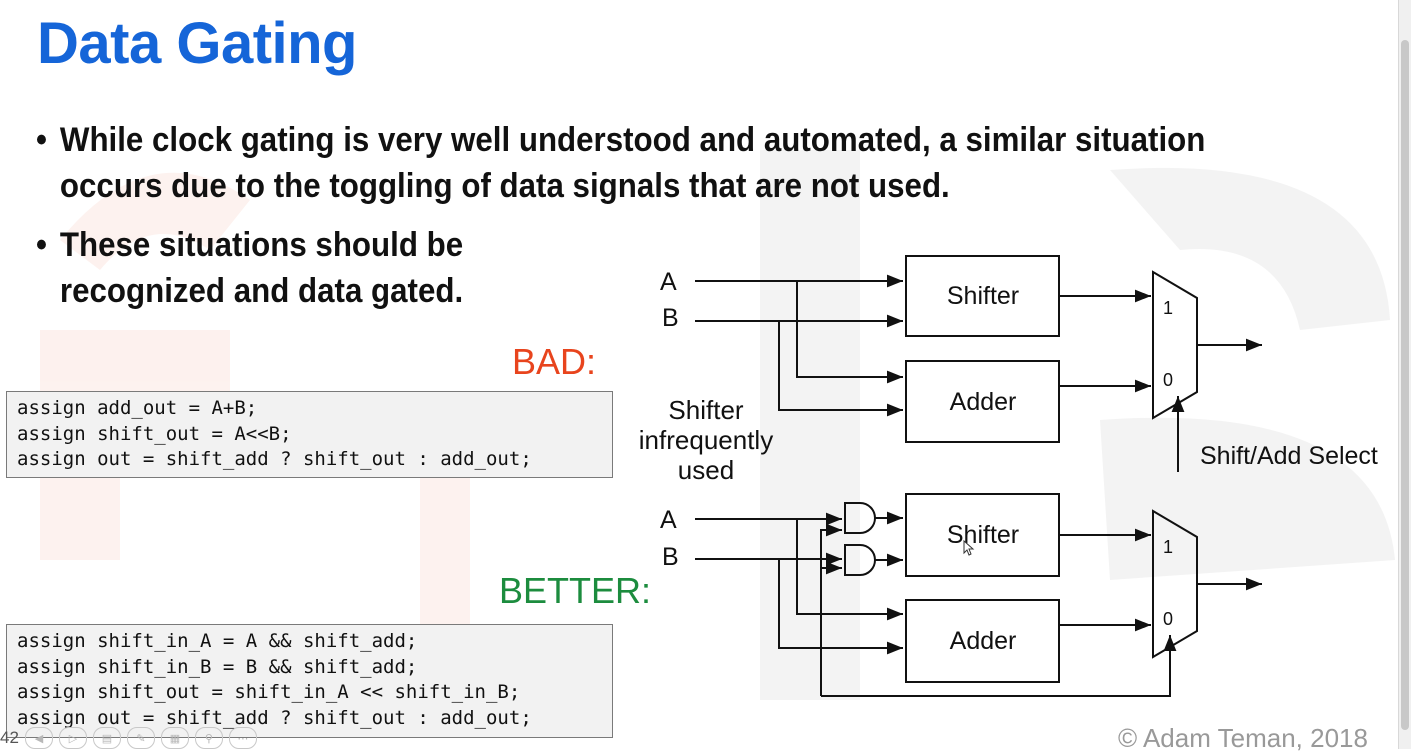 This screenshot has height=754, width=1411. What do you see at coordinates (9, 737) in the screenshot?
I see `slide-number: 42` at bounding box center [9, 737].